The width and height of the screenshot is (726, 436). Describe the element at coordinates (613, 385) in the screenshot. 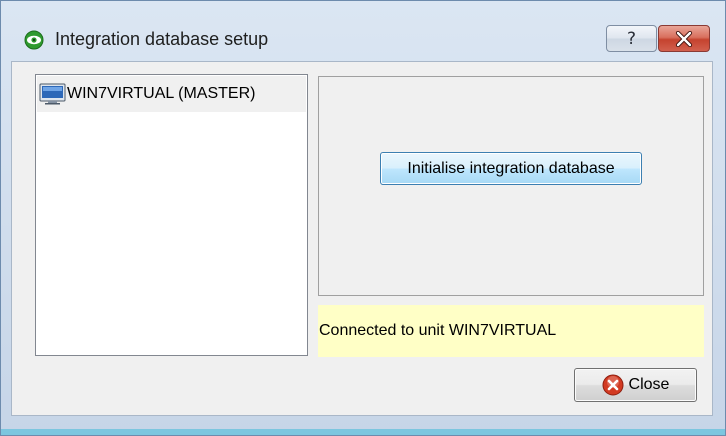

I see `close-circle-icon` at that location.